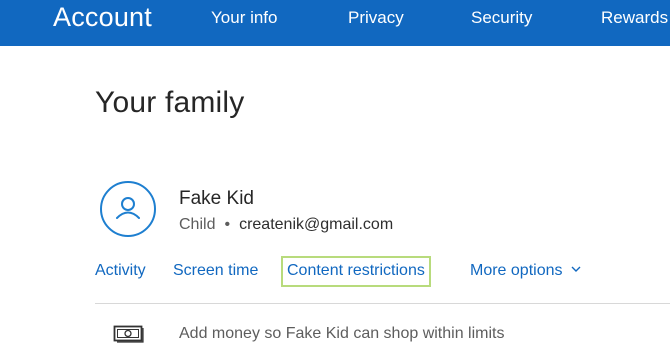 Image resolution: width=670 pixels, height=353 pixels. What do you see at coordinates (102, 17) in the screenshot?
I see `account-brand: Account` at bounding box center [102, 17].